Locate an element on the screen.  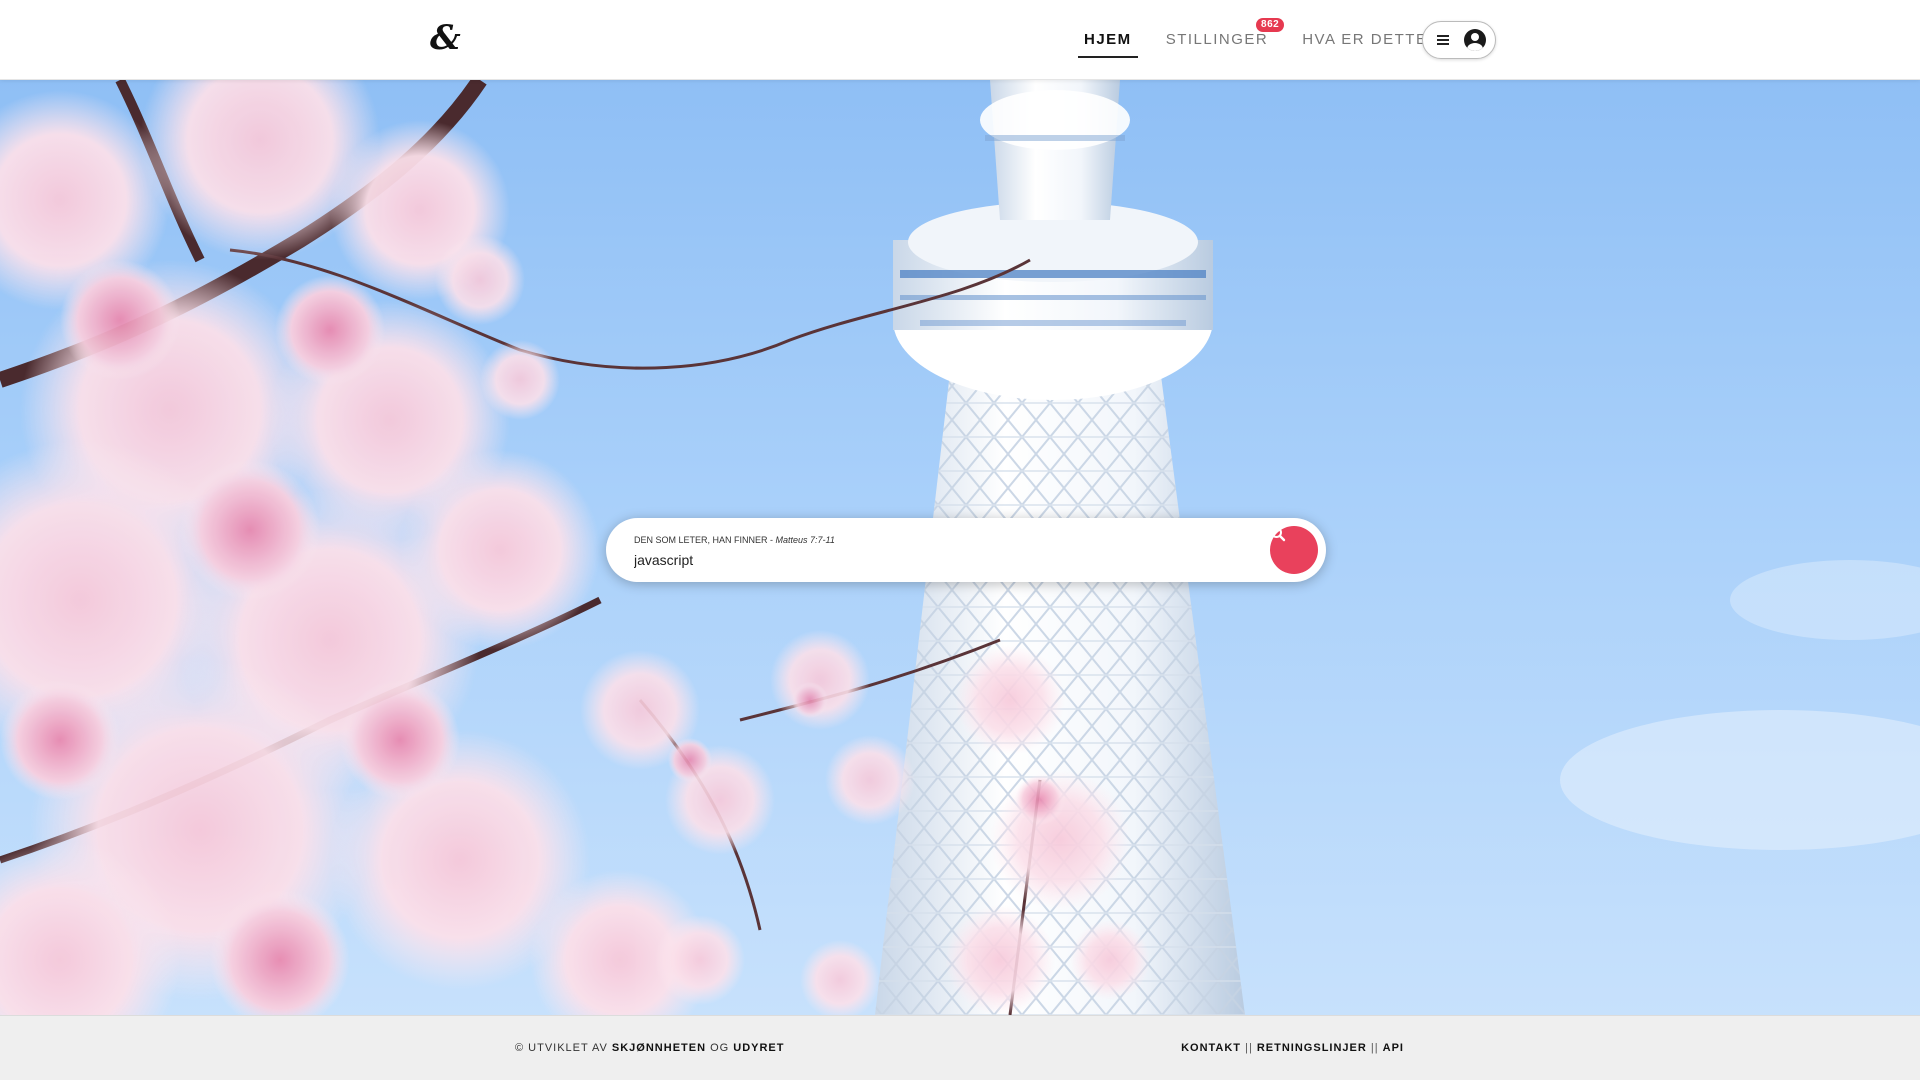
main-nav: HJEM STILLINGER 862 HVA ER DETTE? is located at coordinates (1271, 40).